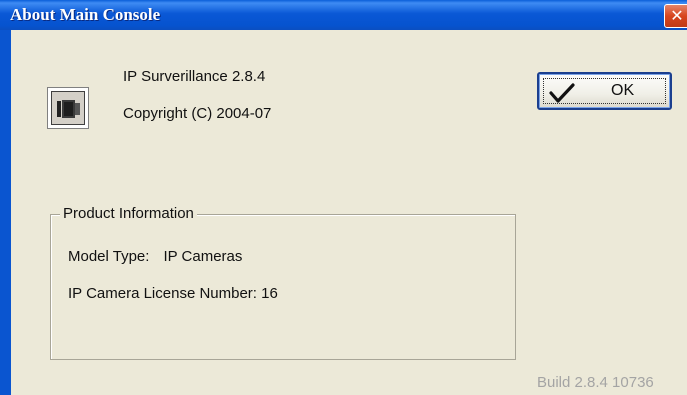 This screenshot has width=687, height=395. I want to click on close-button: ✕, so click(675, 16).